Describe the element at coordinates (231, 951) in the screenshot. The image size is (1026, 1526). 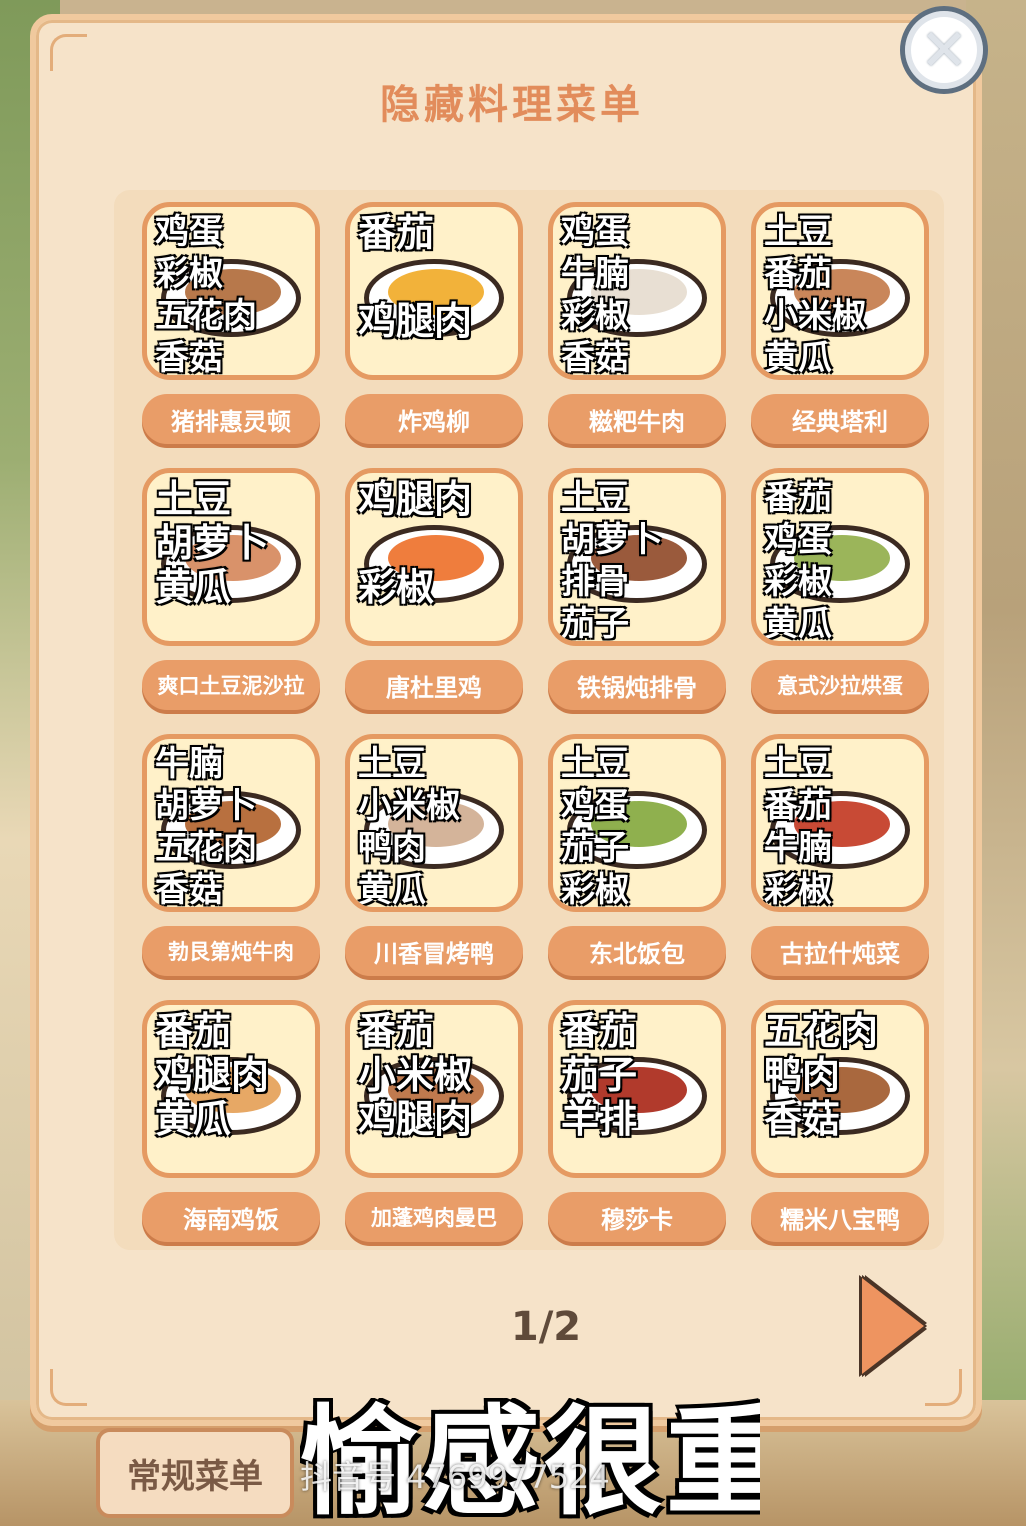
I see `recipe-name-label: 勃艮第炖牛肉` at that location.